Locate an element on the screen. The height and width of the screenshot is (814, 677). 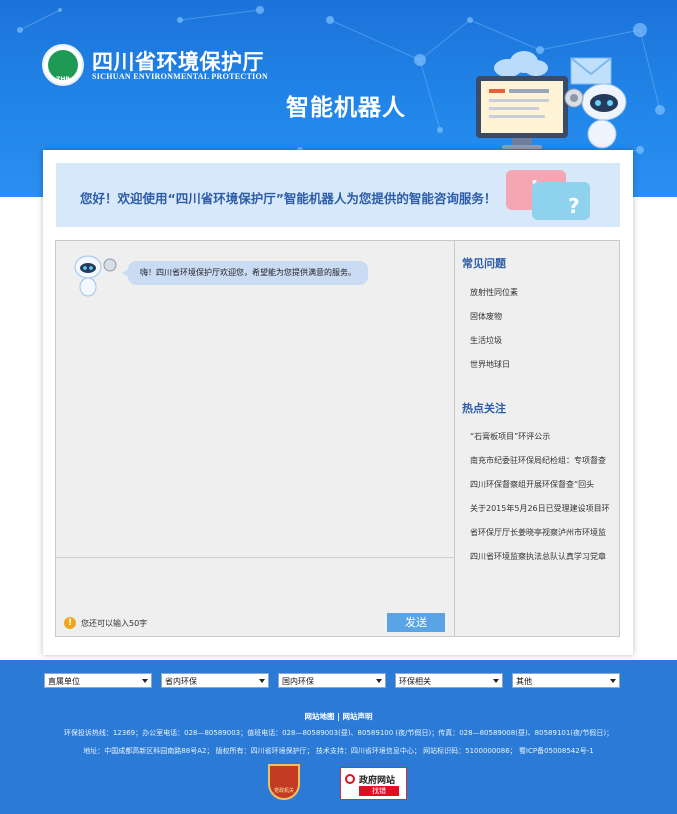
robot-avatar-icon is located at coordinates (95, 276).